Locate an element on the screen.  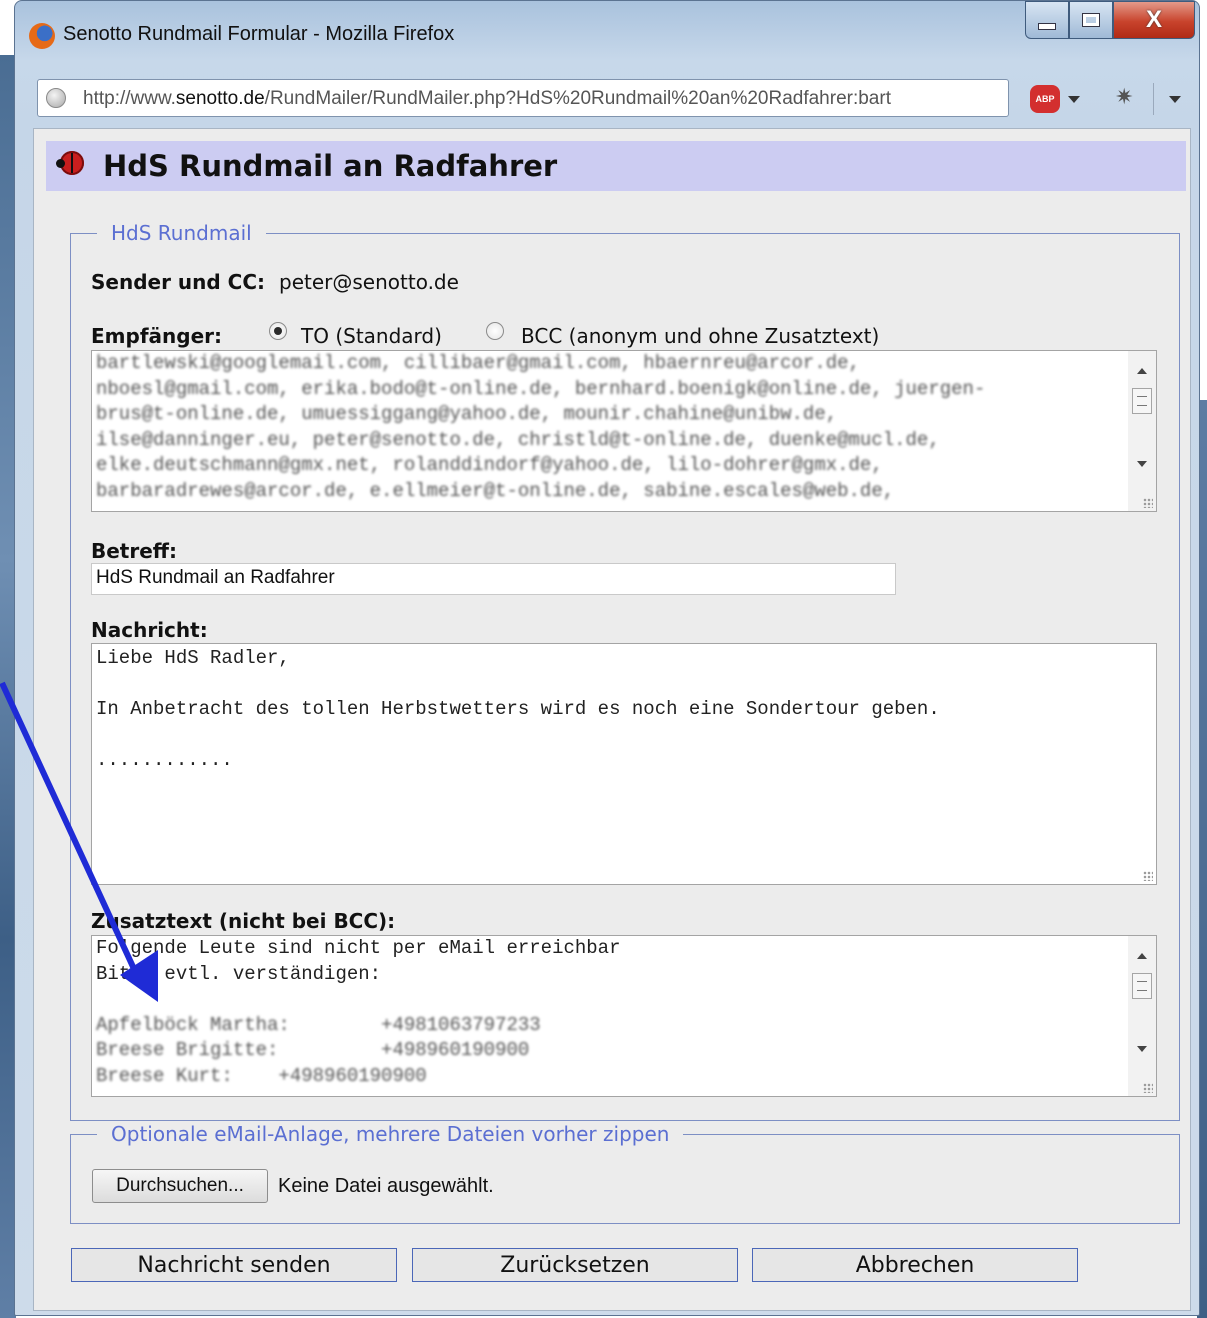
annotation-arrow is located at coordinates (79, 841).